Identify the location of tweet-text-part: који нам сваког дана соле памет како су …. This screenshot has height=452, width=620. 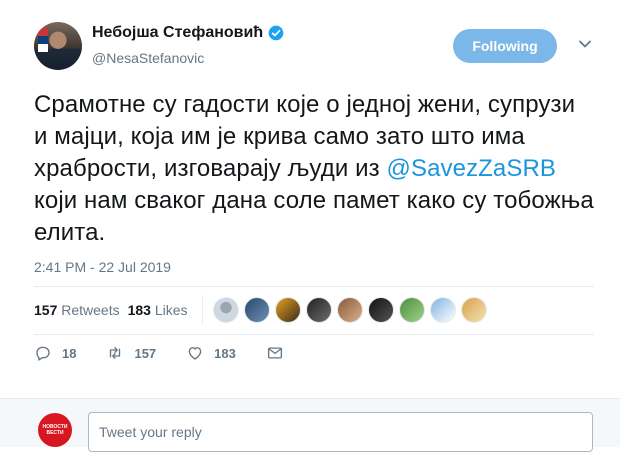
(314, 216).